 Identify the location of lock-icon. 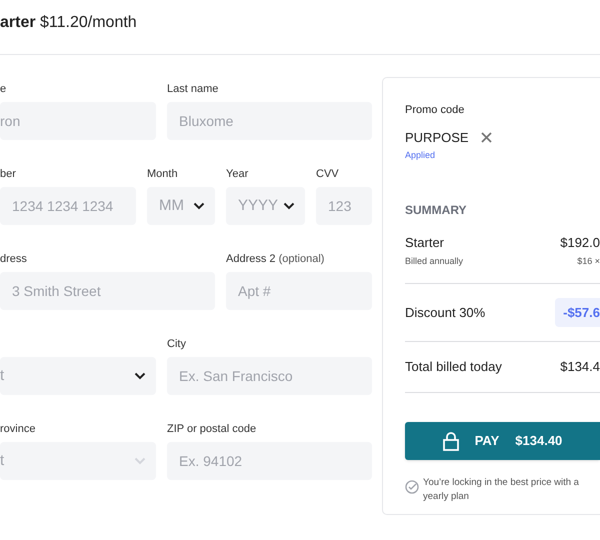
(450, 440).